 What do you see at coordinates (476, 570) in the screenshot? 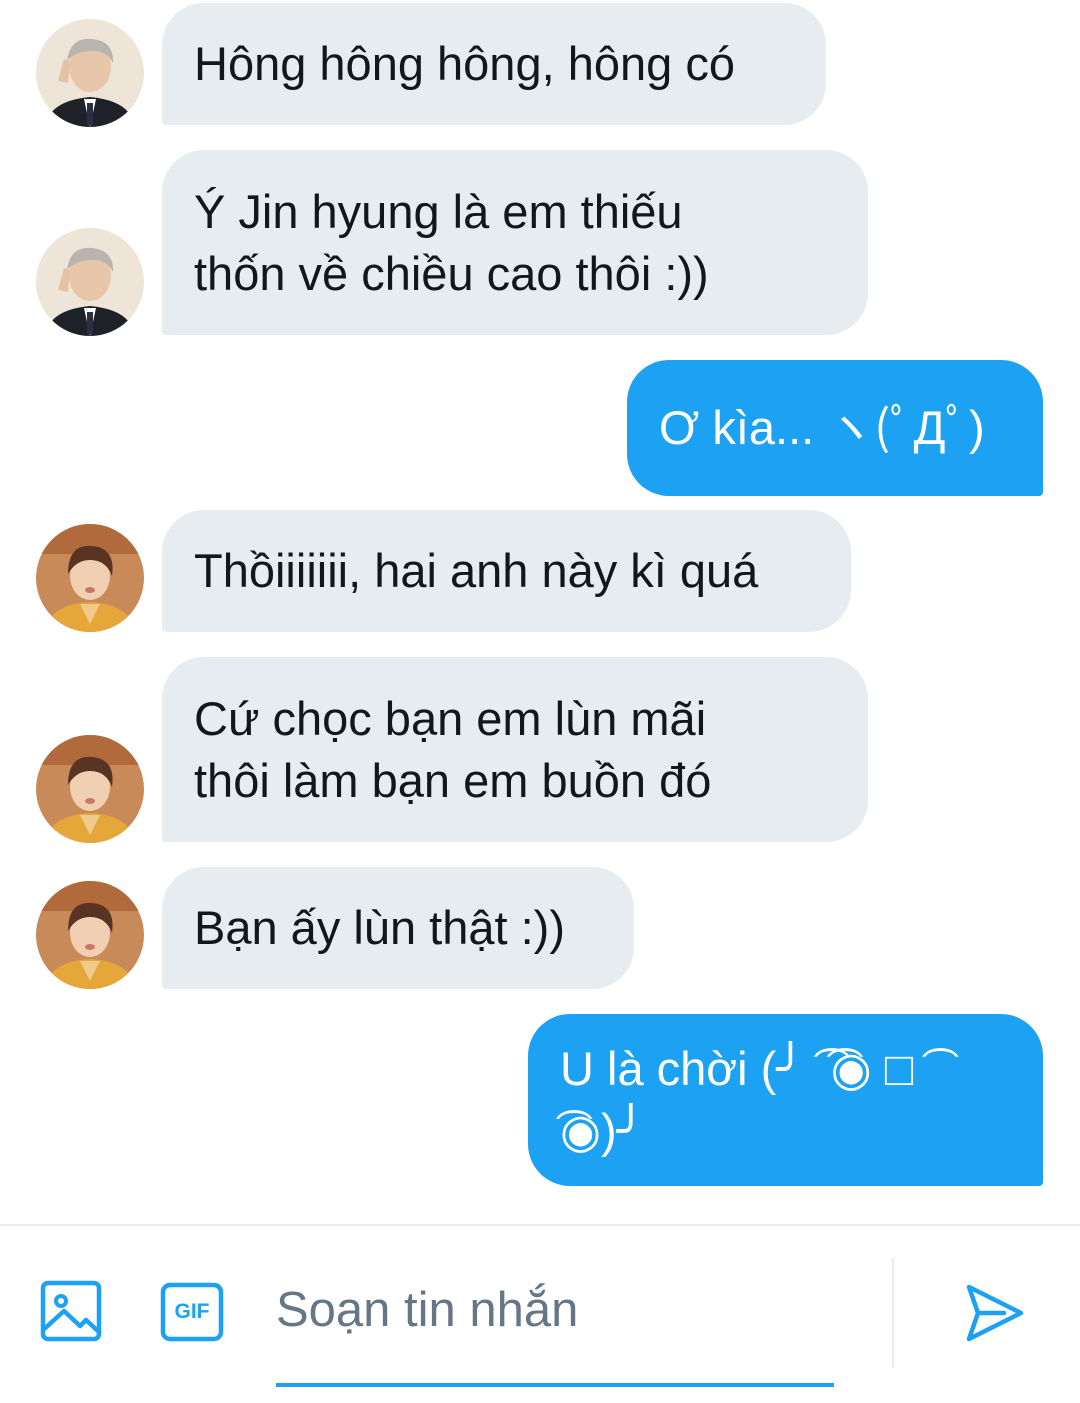
I see `message-text: Thồiiiiiii, hai anh này kì quá` at bounding box center [476, 570].